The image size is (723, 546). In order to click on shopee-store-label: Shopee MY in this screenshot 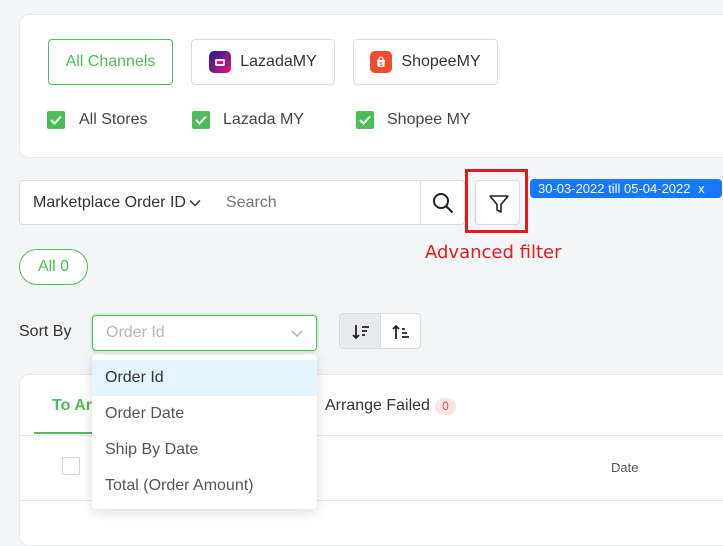, I will do `click(429, 119)`.